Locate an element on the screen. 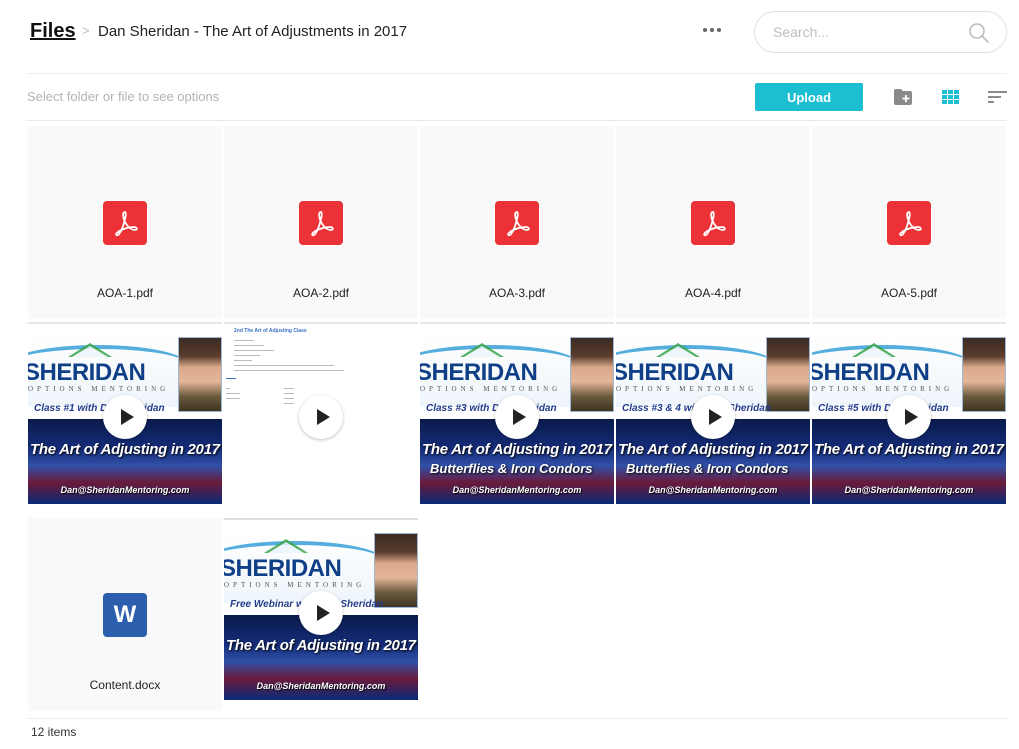 This screenshot has height=749, width=1019. file-name: Content.docx is located at coordinates (125, 685).